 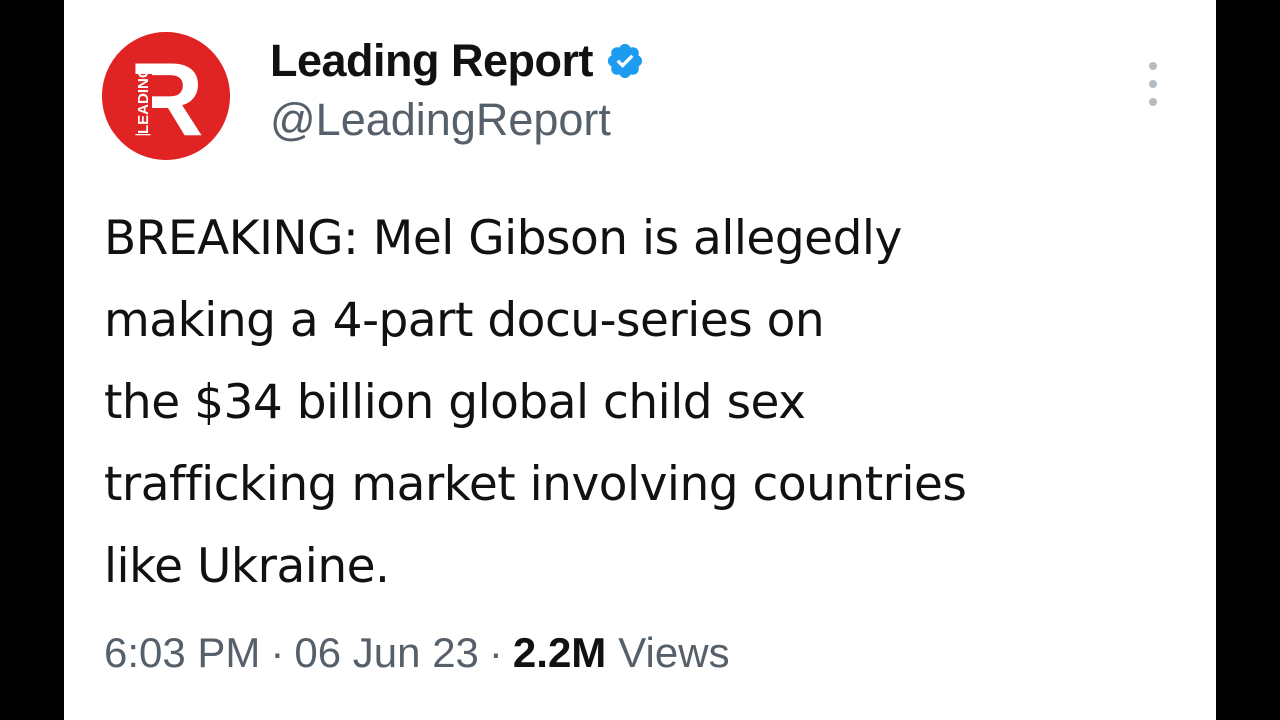 I want to click on author-display-name: Leading Report, so click(x=432, y=61).